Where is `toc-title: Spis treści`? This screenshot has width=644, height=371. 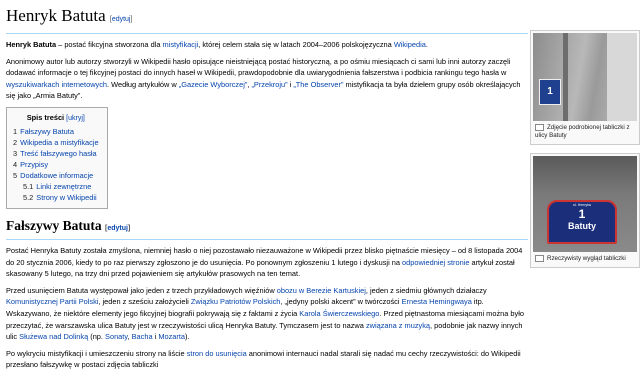 toc-title: Spis treści is located at coordinates (45, 117).